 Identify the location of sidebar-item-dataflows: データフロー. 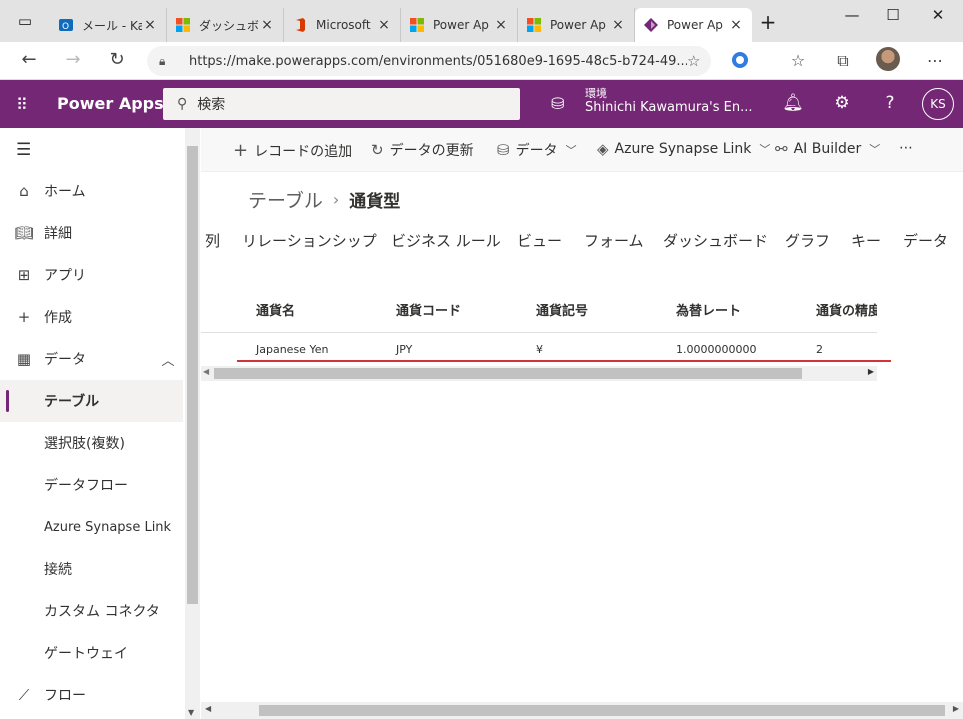
(91, 485).